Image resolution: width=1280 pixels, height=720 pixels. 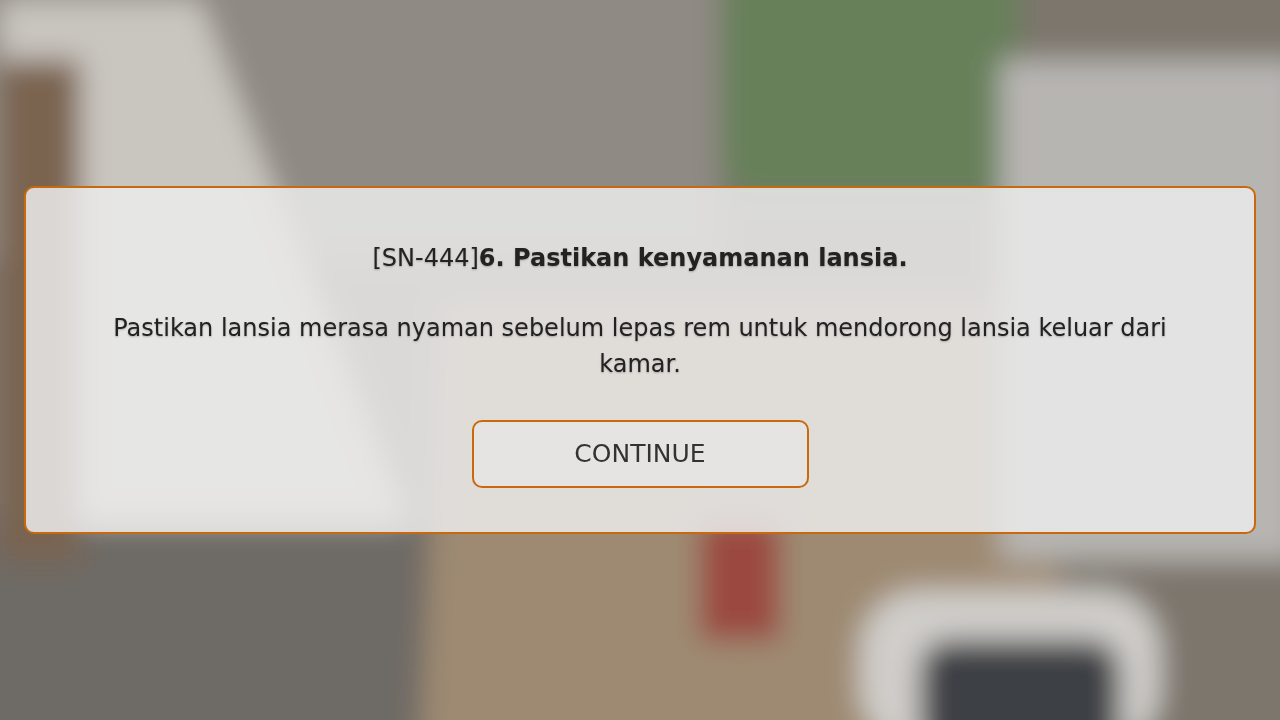 I want to click on continue-button: CONTINUE, so click(x=640, y=454).